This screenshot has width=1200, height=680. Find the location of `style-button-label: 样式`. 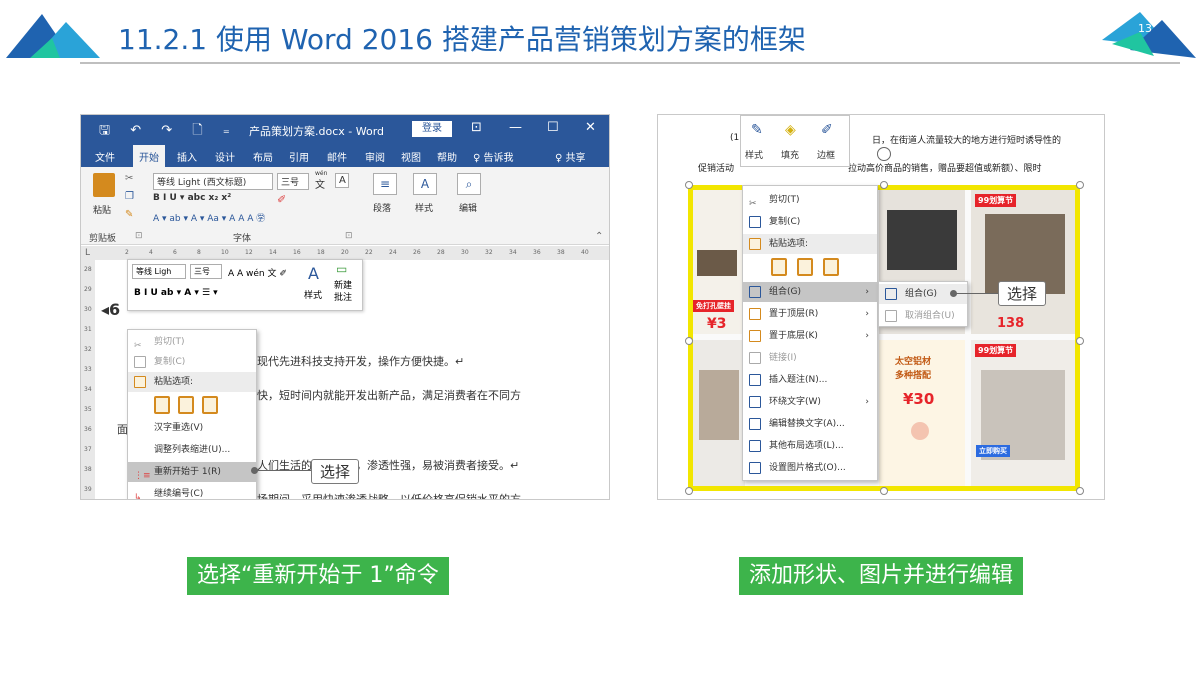

style-button-label: 样式 is located at coordinates (754, 154).